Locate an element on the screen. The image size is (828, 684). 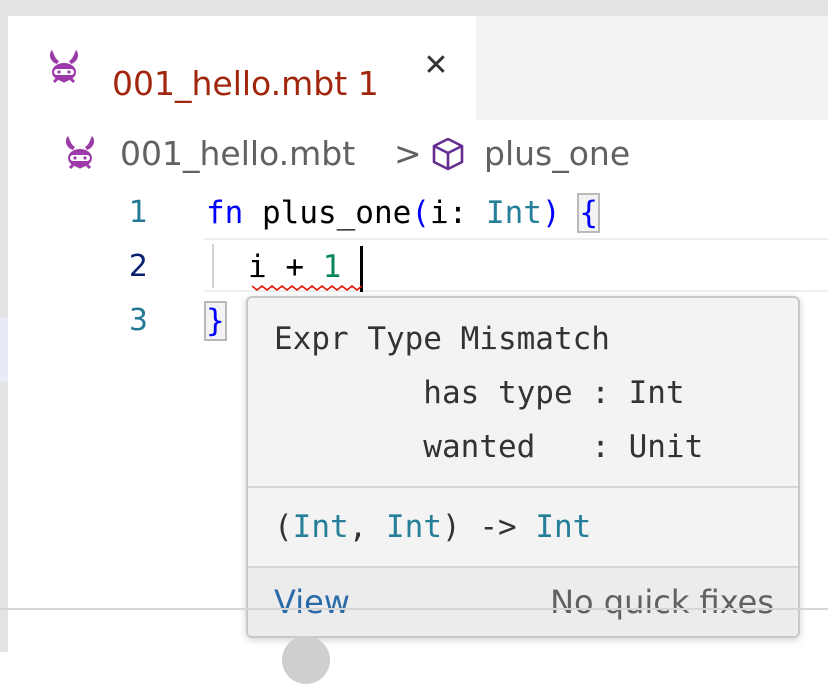
problem-count-badge: 1 is located at coordinates (368, 83).